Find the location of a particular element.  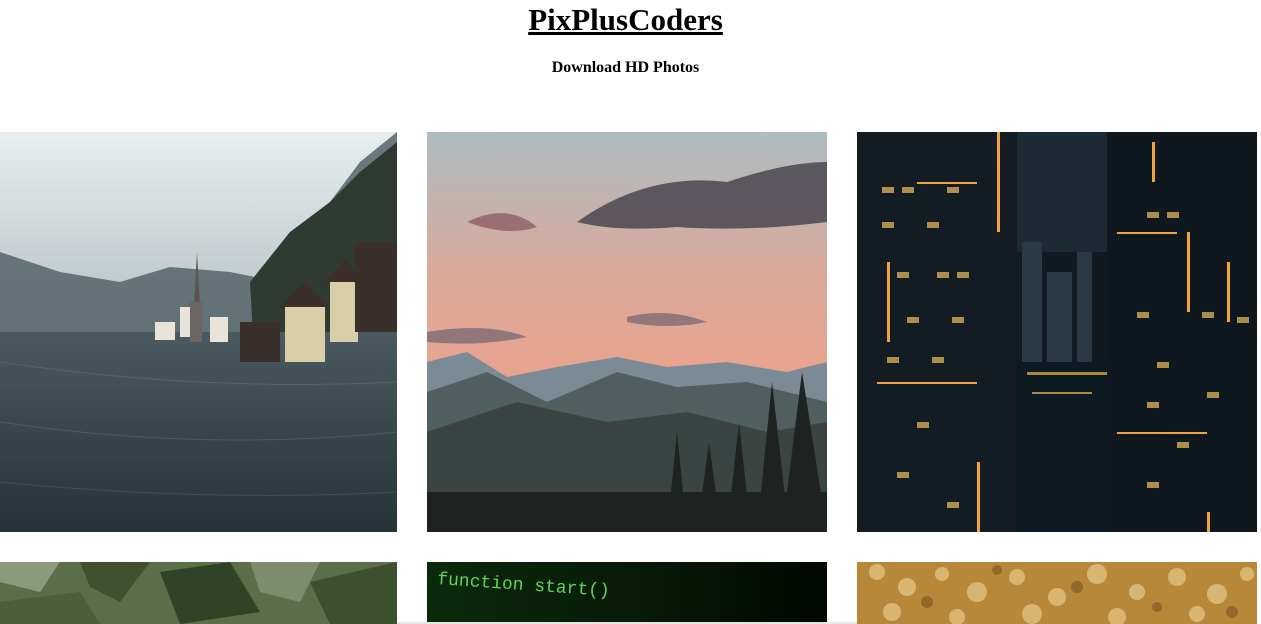

code-screen-image: function start() is located at coordinates (627, 593).